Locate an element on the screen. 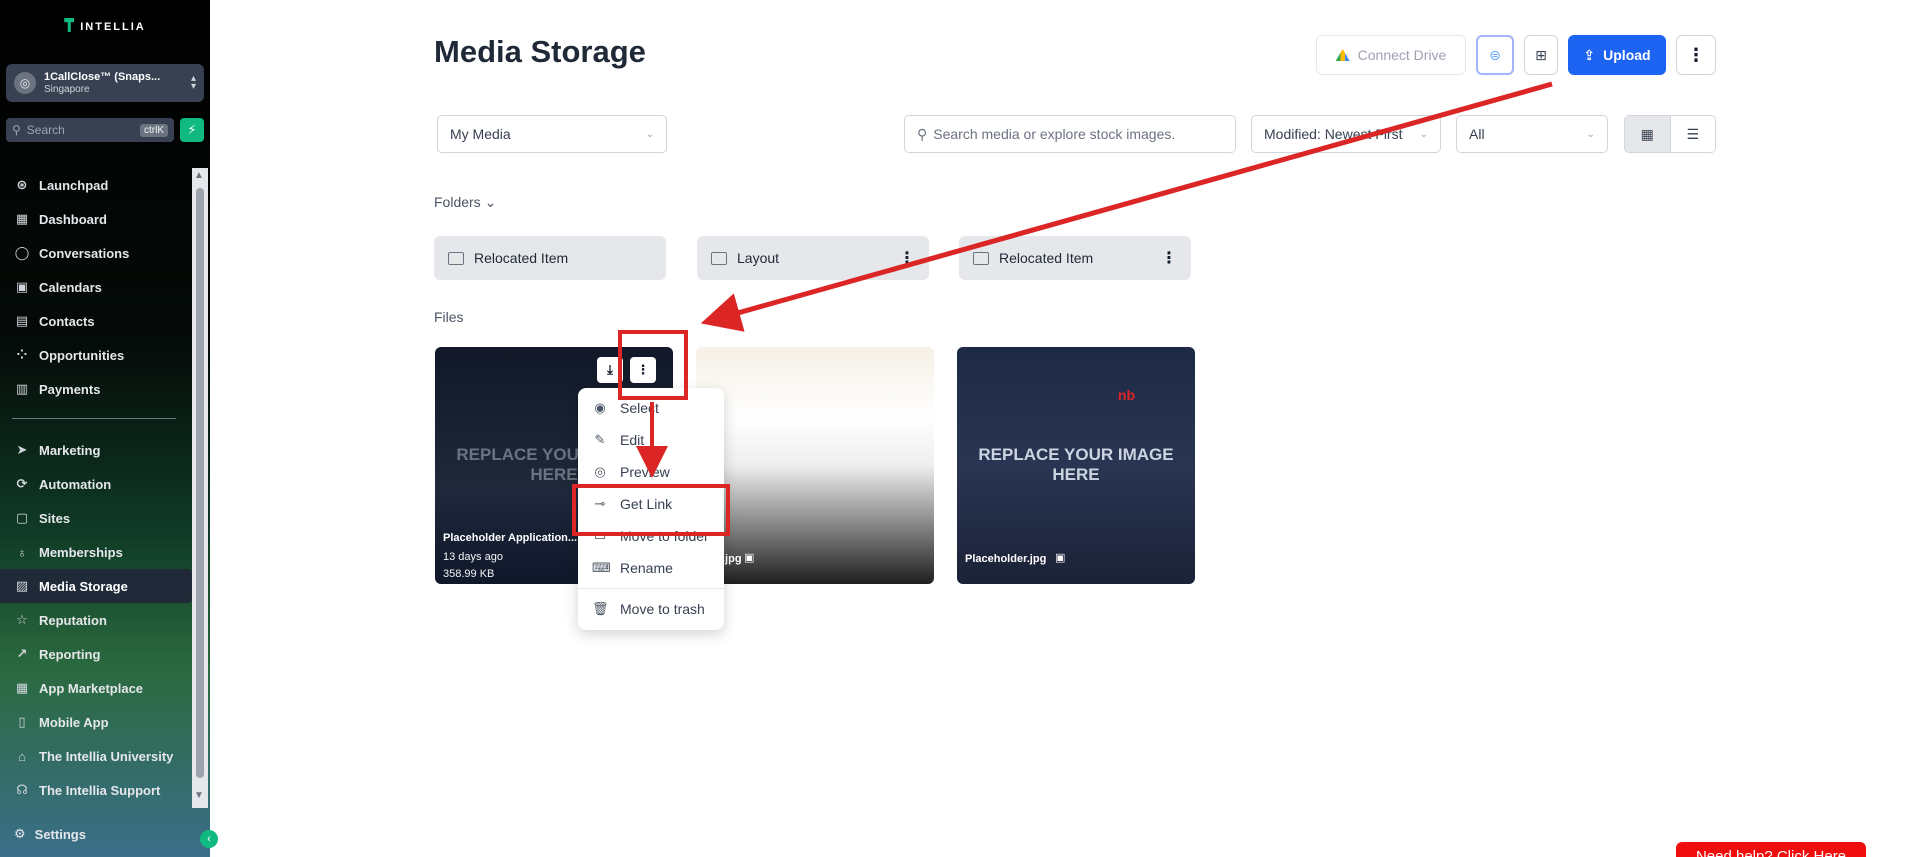 The image size is (1906, 857). help-button: Need help? Click Here is located at coordinates (1771, 849).